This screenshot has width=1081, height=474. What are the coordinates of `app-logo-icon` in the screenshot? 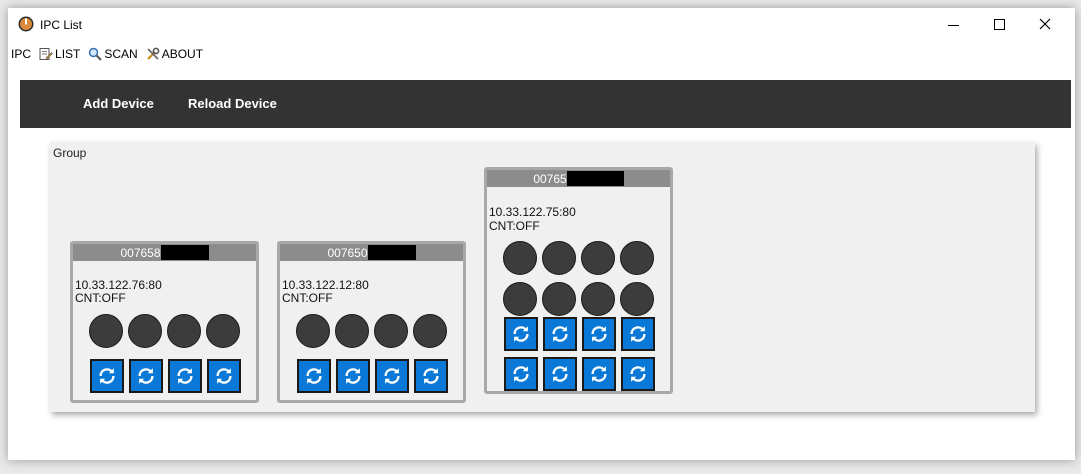 It's located at (26, 24).